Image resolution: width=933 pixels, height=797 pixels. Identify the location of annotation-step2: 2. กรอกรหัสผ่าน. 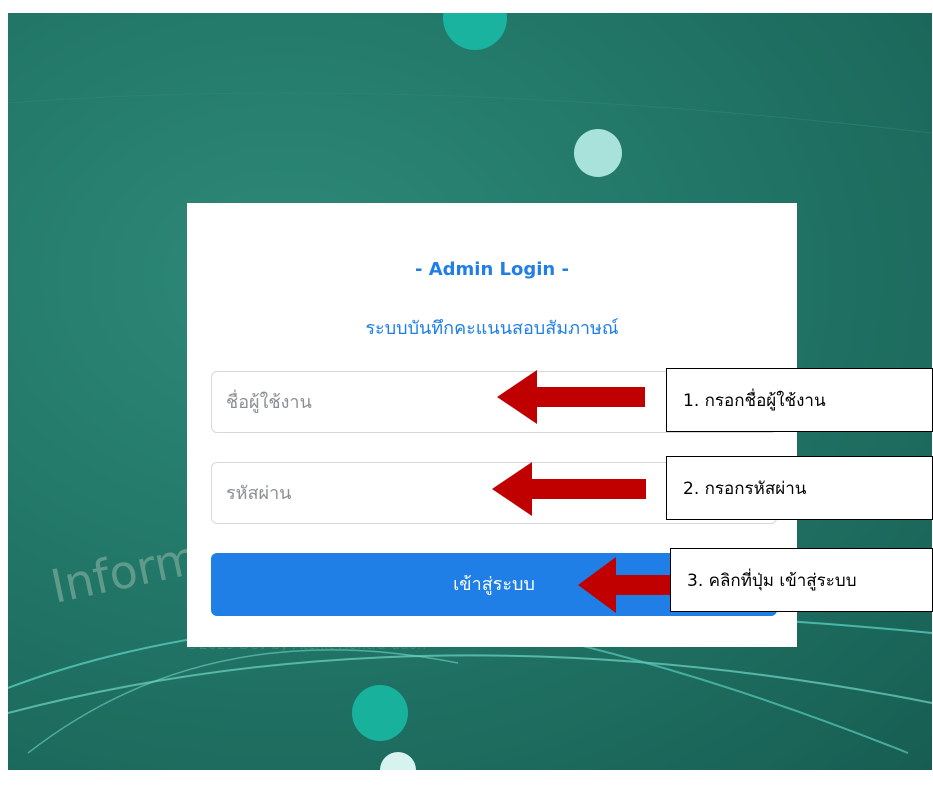
(799, 488).